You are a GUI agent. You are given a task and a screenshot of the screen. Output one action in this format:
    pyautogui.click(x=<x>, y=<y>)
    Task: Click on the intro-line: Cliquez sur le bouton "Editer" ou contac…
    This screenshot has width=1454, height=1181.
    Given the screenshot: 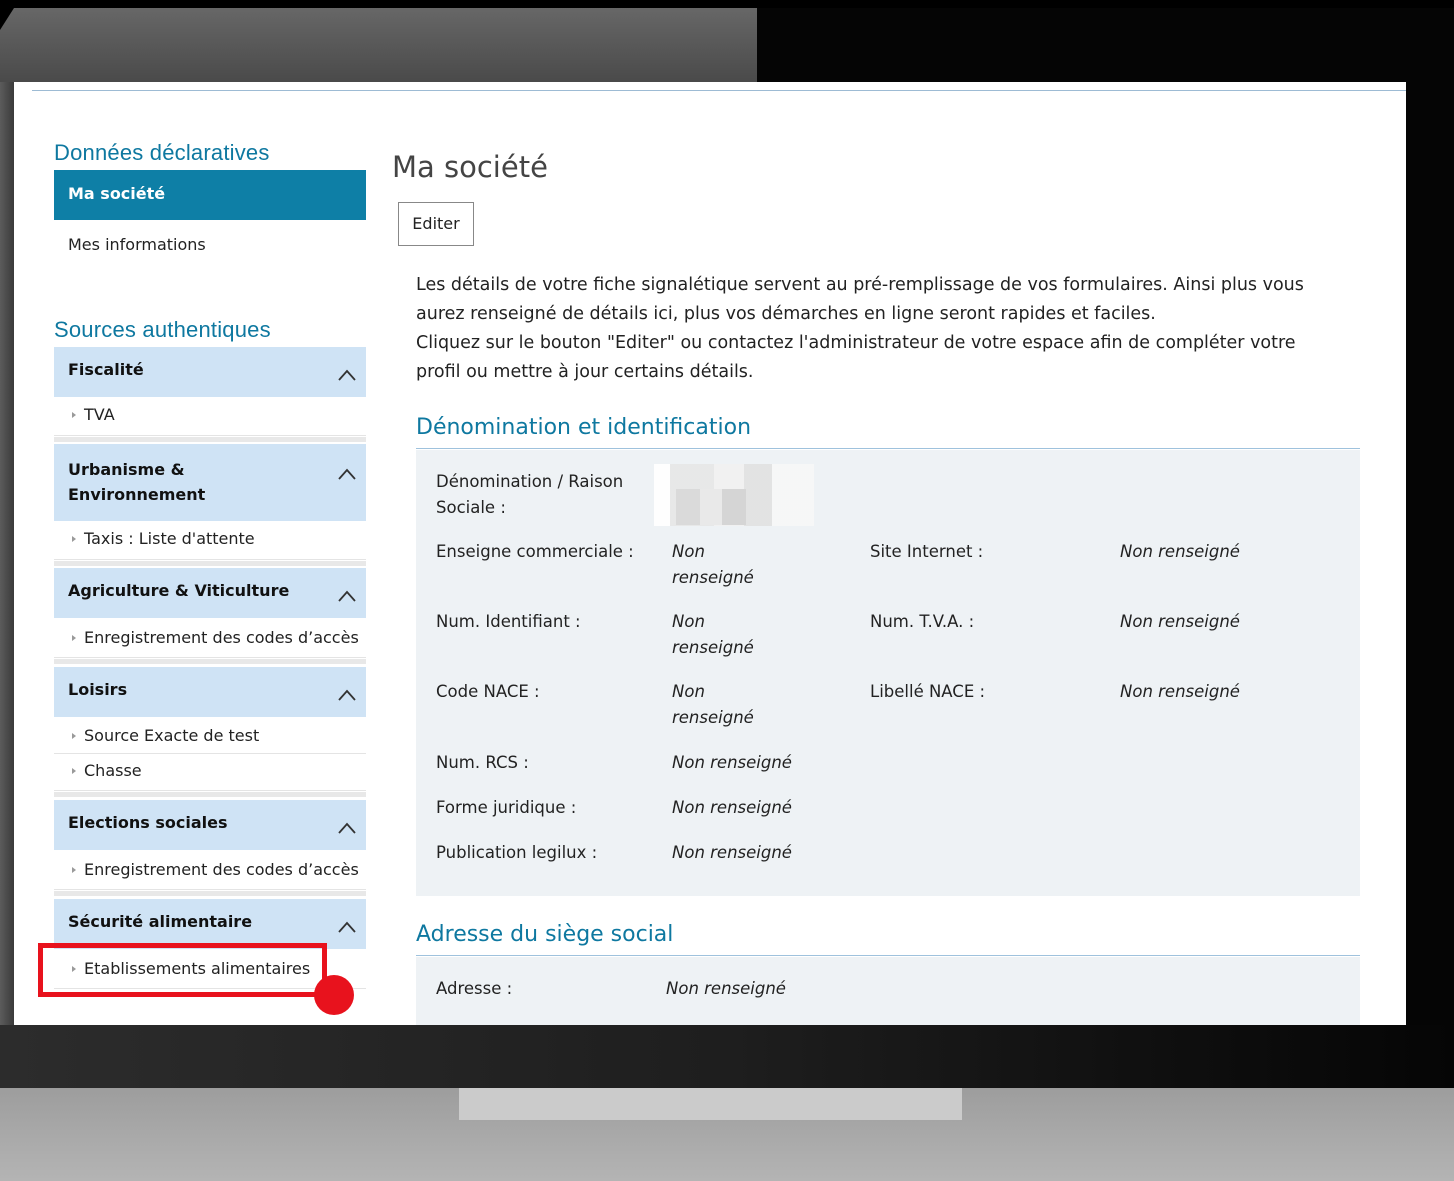 What is the action you would take?
    pyautogui.click(x=856, y=343)
    